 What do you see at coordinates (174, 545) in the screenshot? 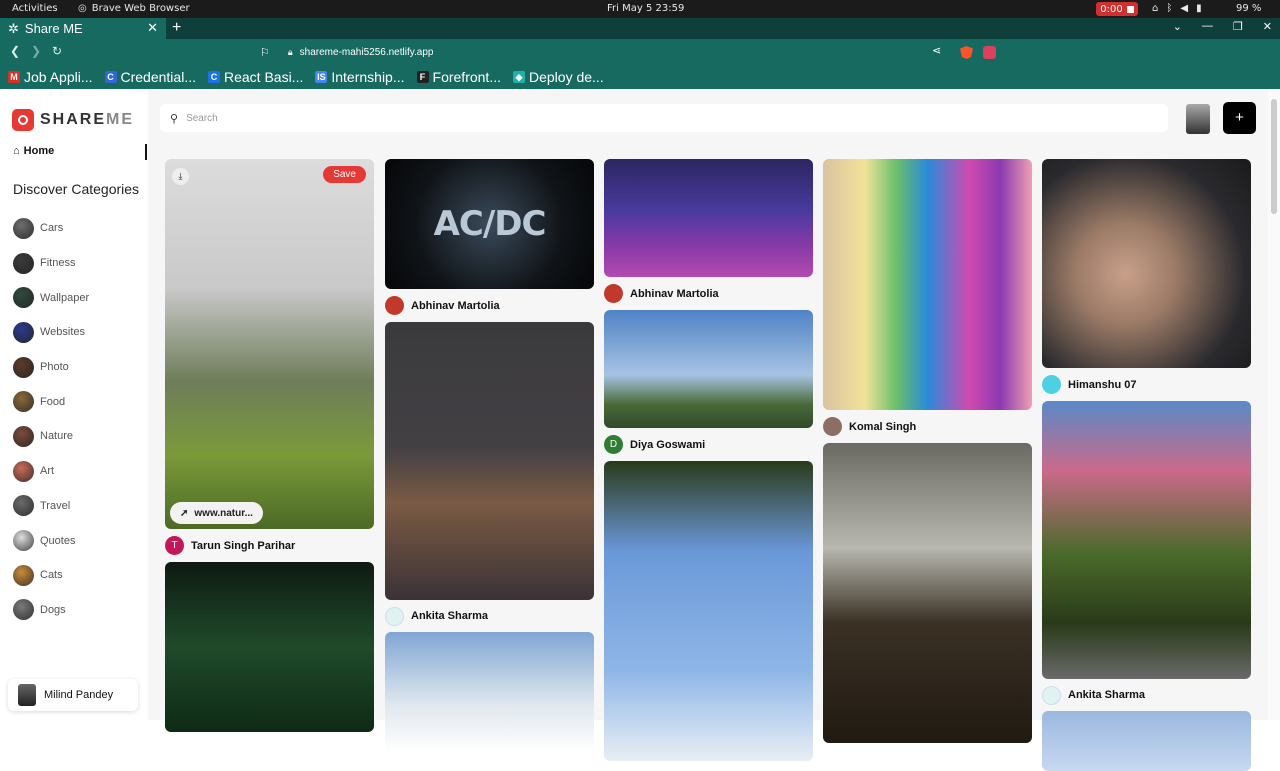
I see `avatar: T` at bounding box center [174, 545].